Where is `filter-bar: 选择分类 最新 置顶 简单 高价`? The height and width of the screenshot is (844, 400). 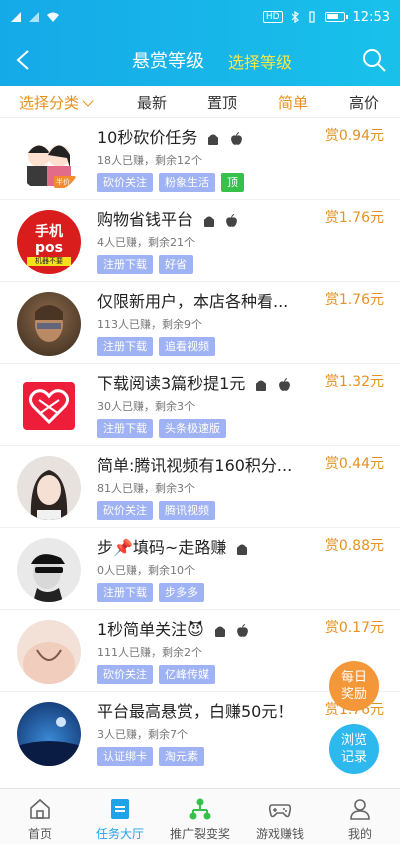 filter-bar: 选择分类 最新 置顶 简单 高价 is located at coordinates (200, 102).